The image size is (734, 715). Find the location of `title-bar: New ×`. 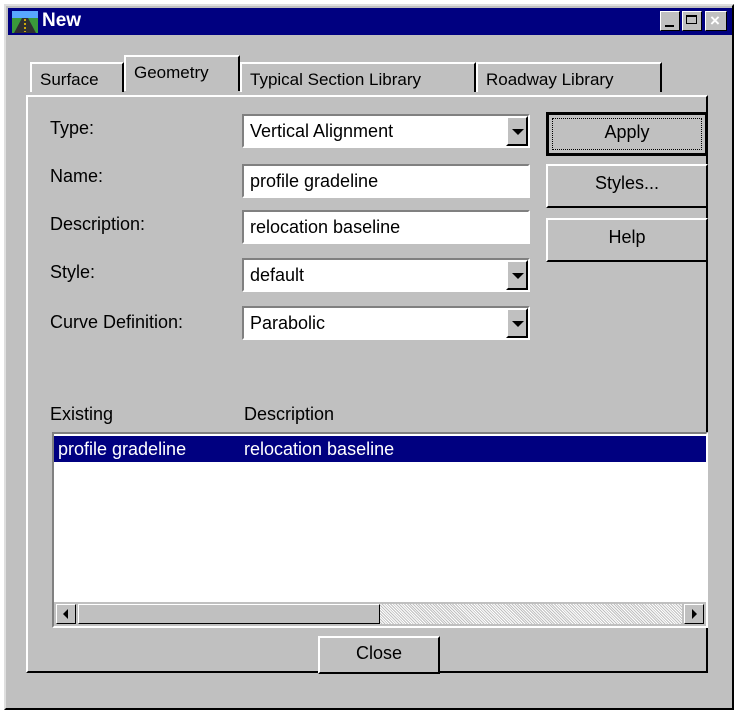

title-bar: New × is located at coordinates (370, 21).